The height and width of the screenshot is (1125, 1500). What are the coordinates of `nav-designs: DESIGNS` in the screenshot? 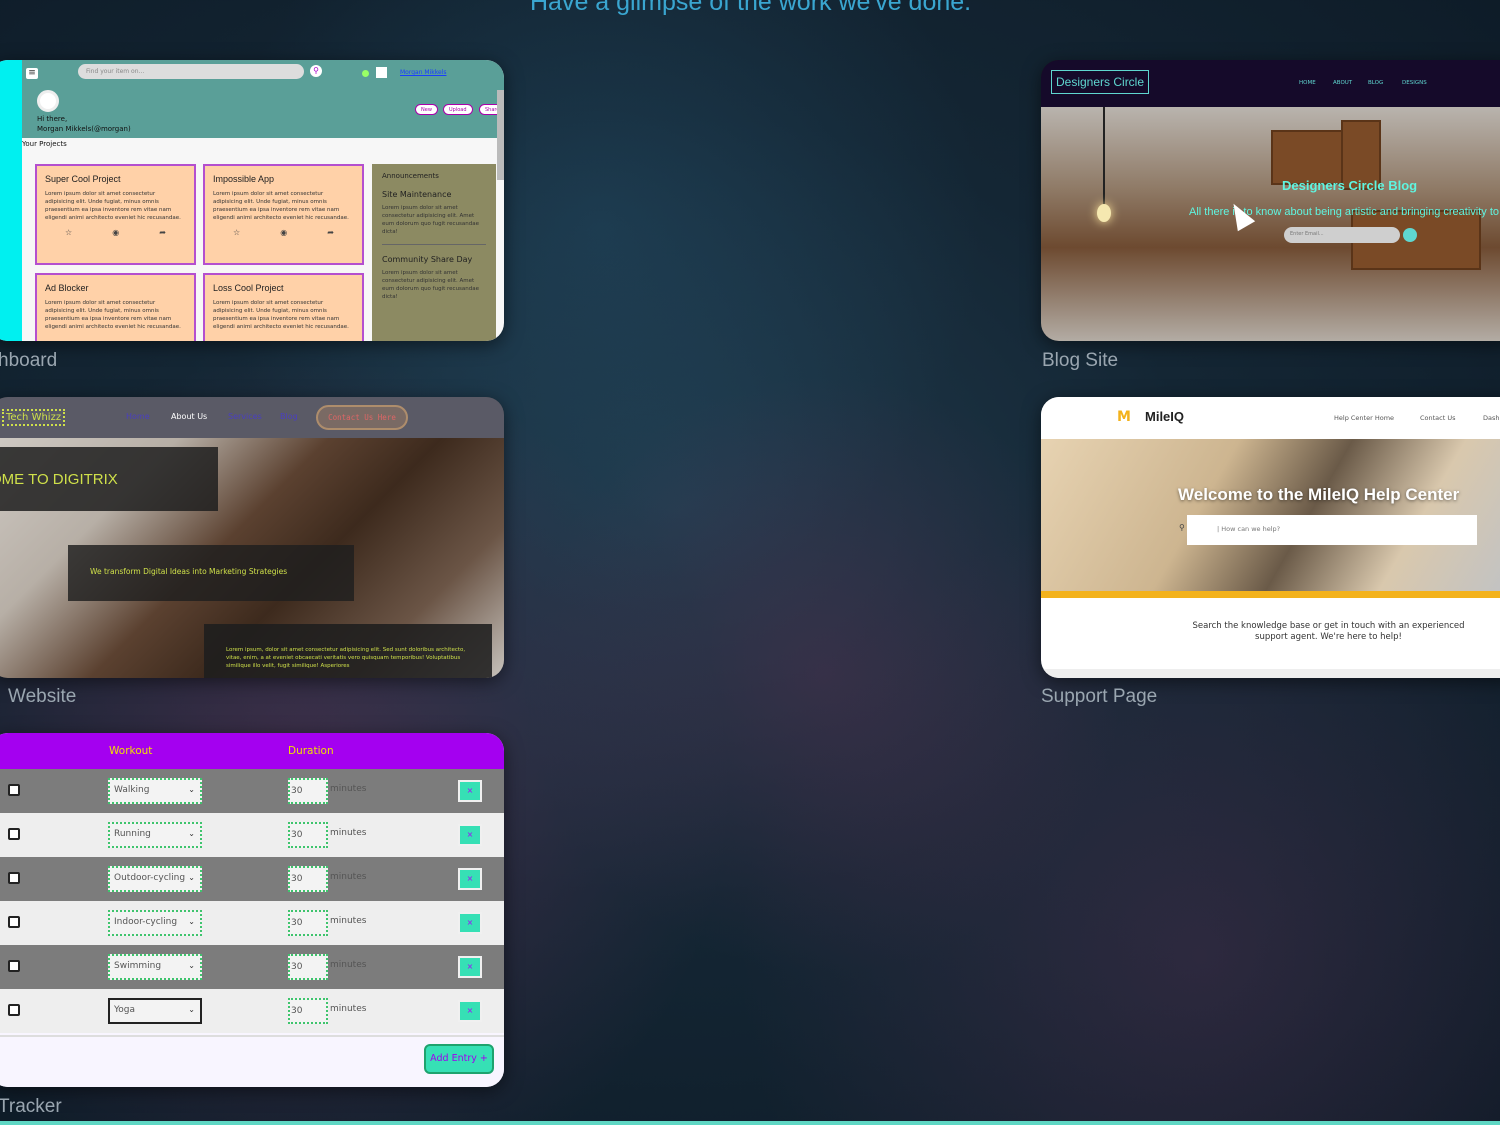 It's located at (1414, 83).